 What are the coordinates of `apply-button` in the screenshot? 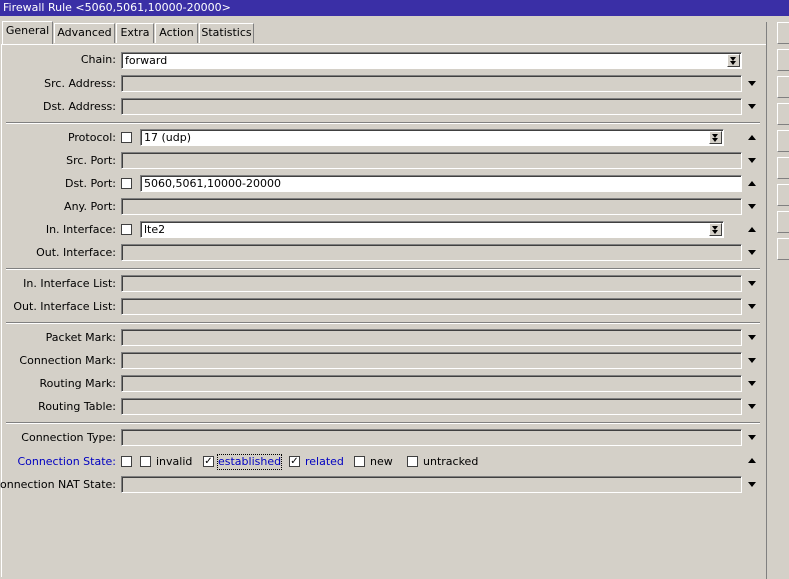 It's located at (783, 87).